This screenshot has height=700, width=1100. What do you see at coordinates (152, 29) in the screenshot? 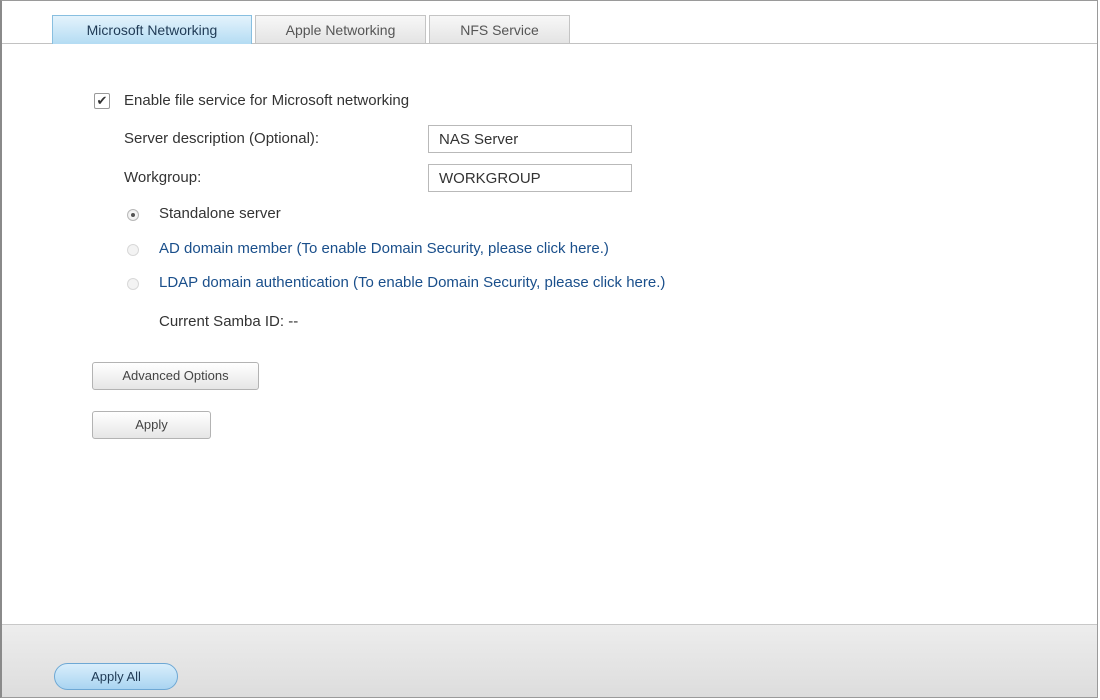
I see `tab-microsoft-networking: Microsoft Networking` at bounding box center [152, 29].